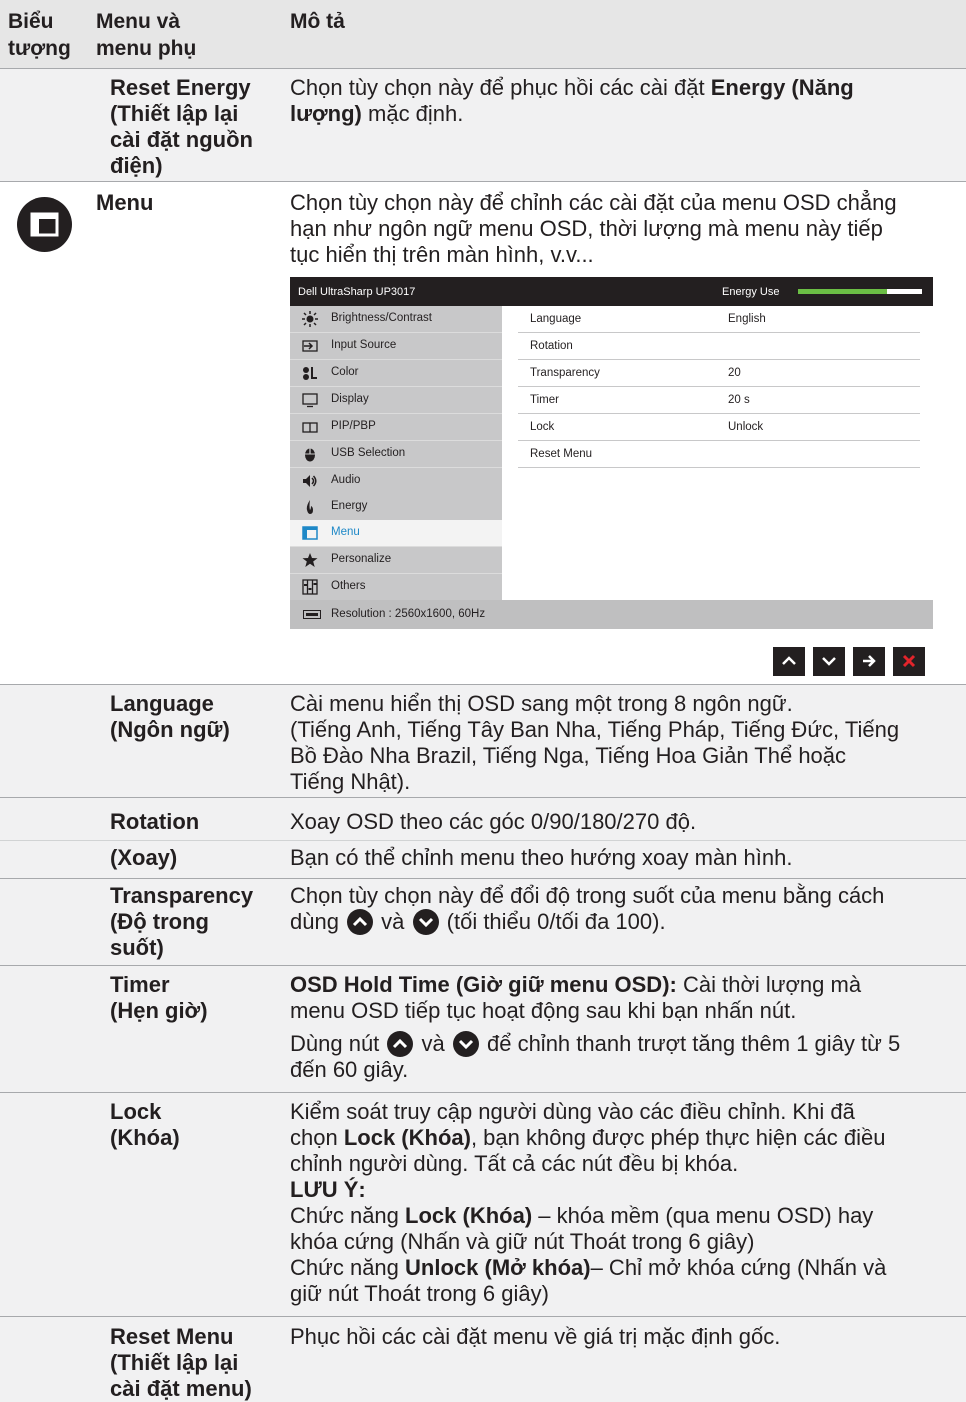  I want to click on rotation-name-vi: (Xoay), so click(144, 857).